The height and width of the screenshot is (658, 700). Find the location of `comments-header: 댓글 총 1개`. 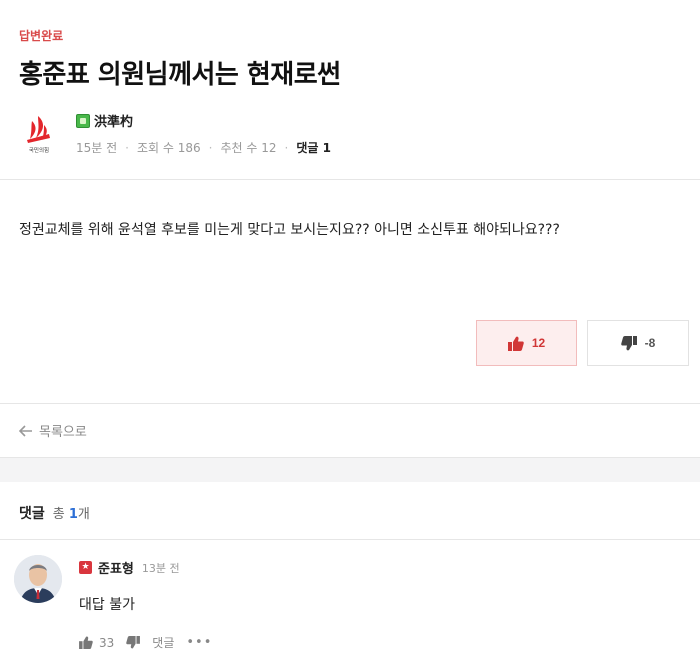

comments-header: 댓글 총 1개 is located at coordinates (54, 513).